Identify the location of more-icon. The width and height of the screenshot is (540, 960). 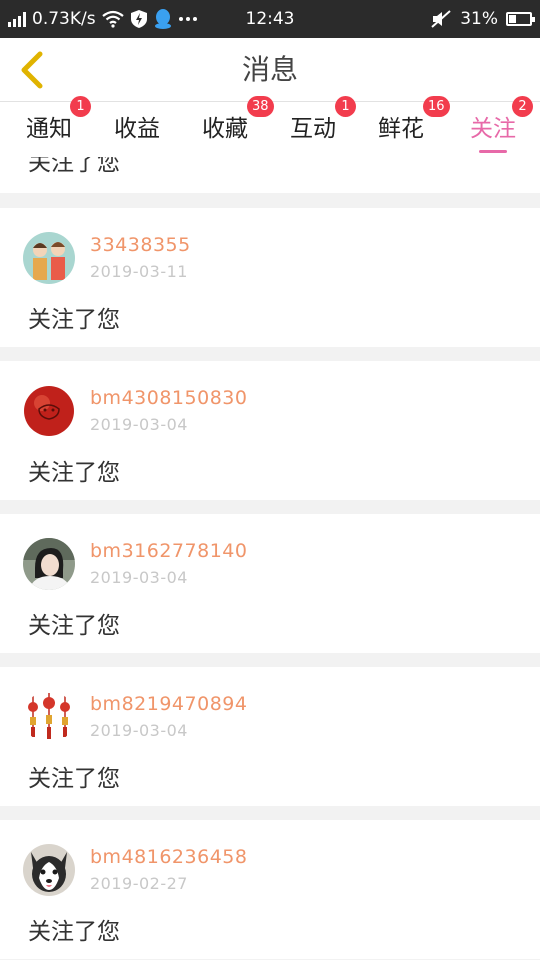
(187, 19).